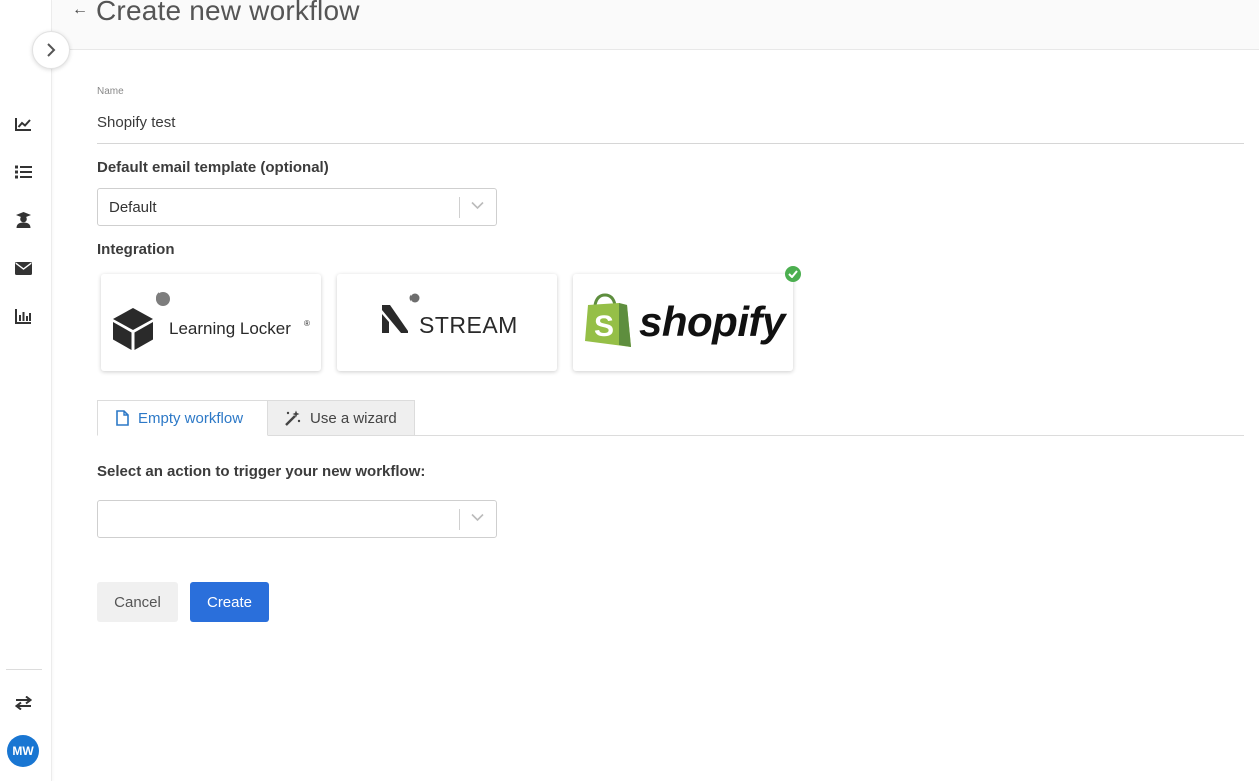  Describe the element at coordinates (80, 10) in the screenshot. I see `back-arrow-icon: ←` at that location.